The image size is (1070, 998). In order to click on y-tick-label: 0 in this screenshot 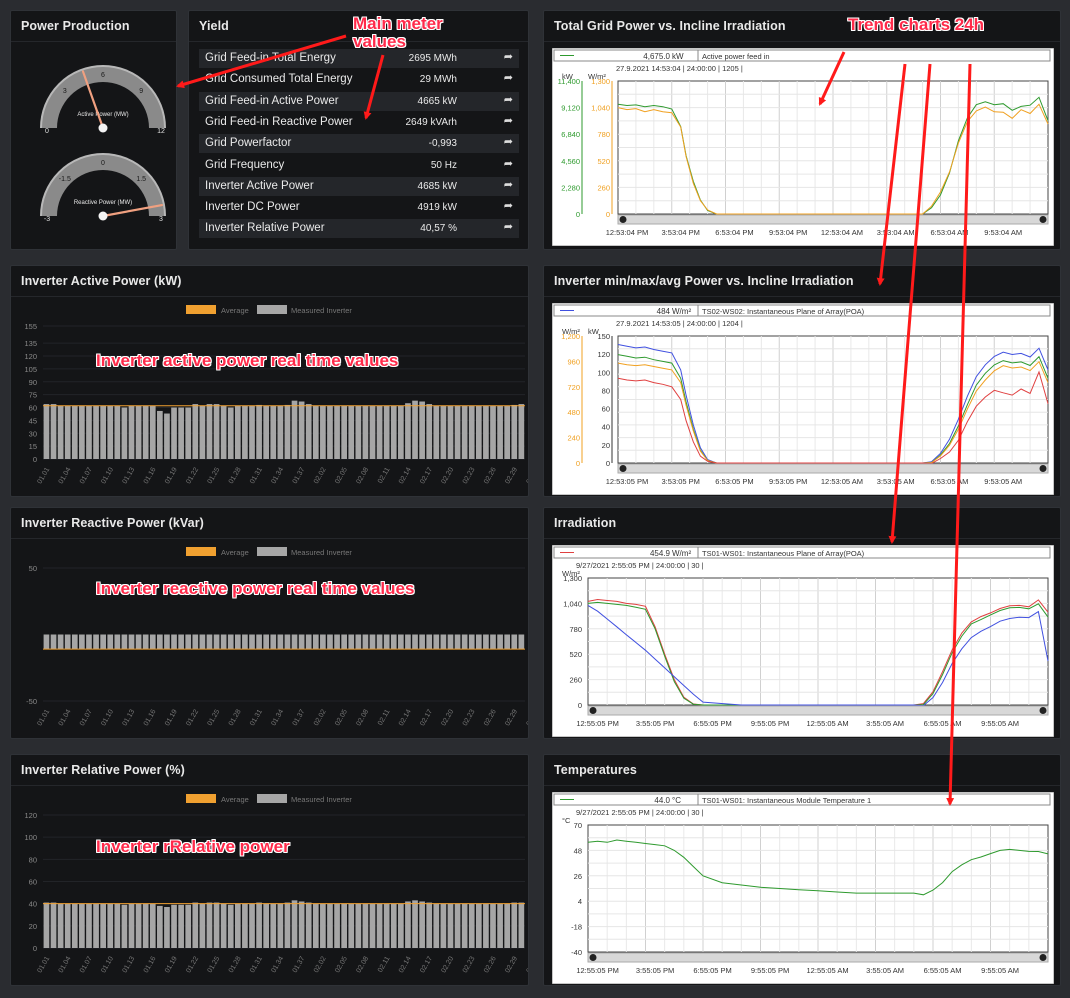, I will do `click(35, 948)`.